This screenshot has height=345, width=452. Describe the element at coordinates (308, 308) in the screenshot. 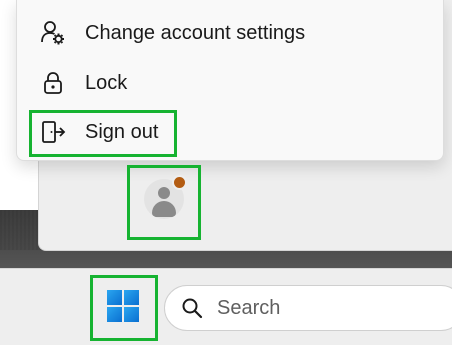

I see `taskbar-search-box: Search` at that location.